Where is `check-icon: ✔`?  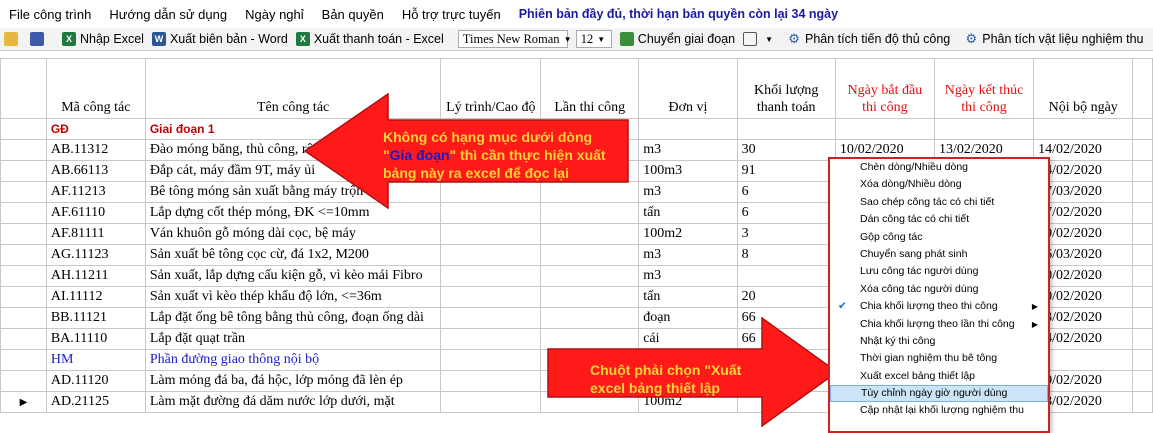 check-icon: ✔ is located at coordinates (842, 306).